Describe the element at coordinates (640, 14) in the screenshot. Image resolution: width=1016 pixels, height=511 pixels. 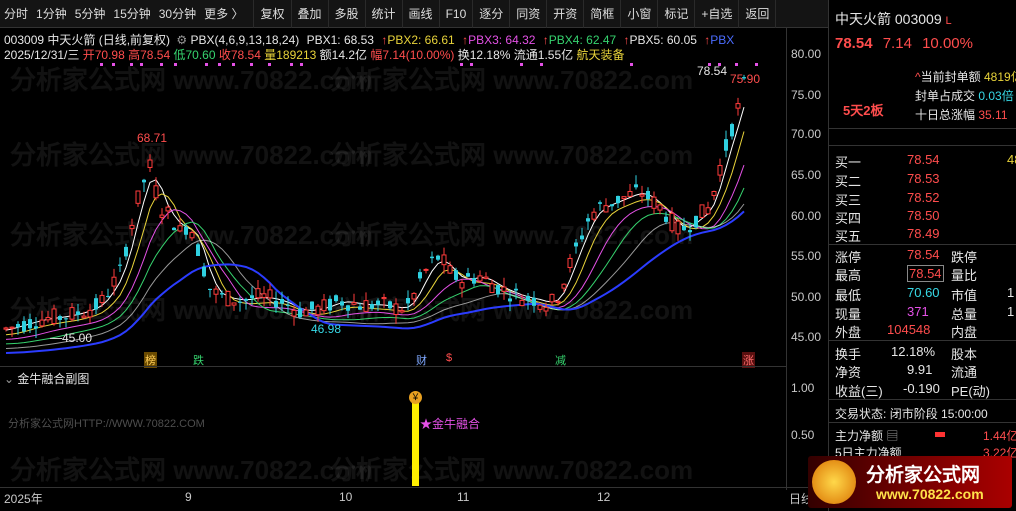
I see `small-window-button: 小窗` at that location.